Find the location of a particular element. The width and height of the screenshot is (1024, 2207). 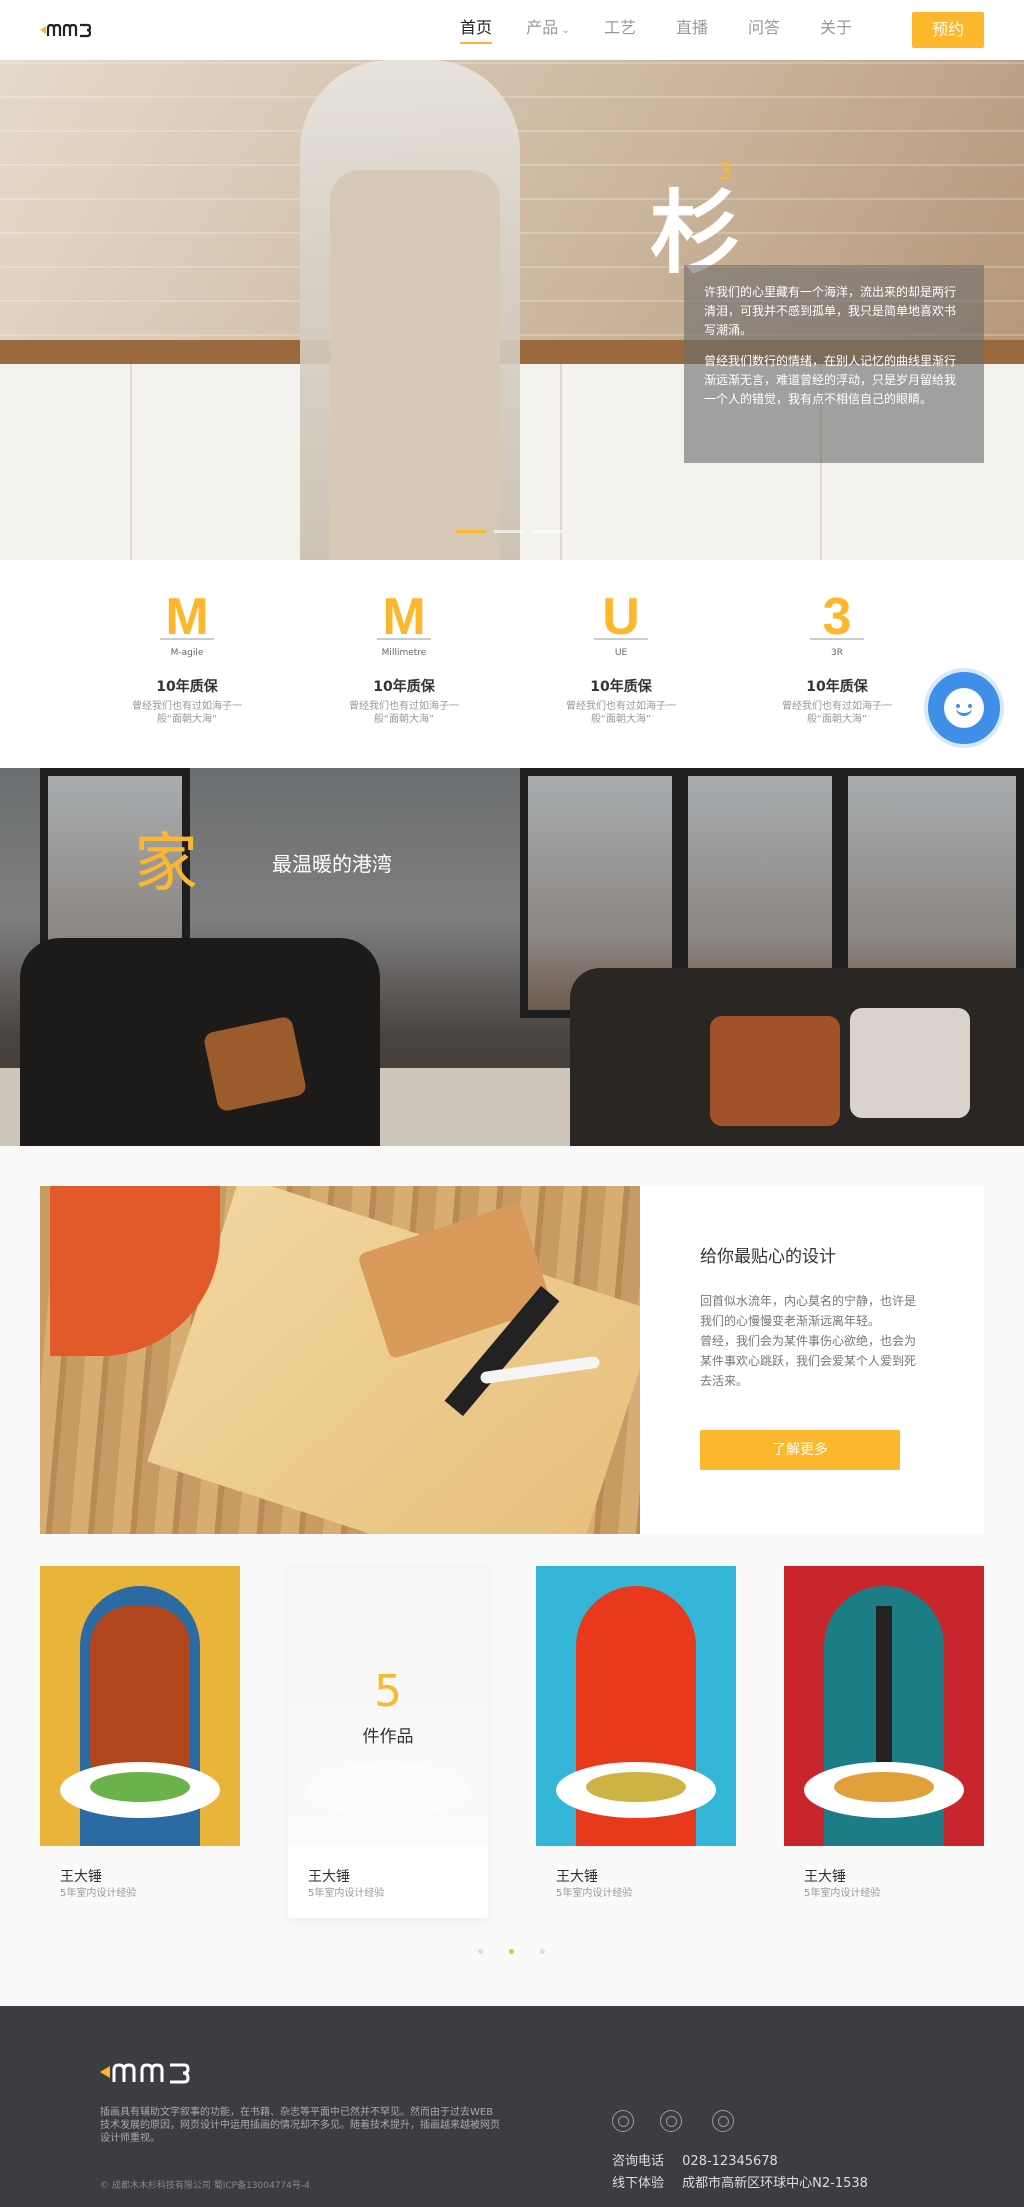

home-subtitle: 最温暖的港湾 is located at coordinates (332, 864).